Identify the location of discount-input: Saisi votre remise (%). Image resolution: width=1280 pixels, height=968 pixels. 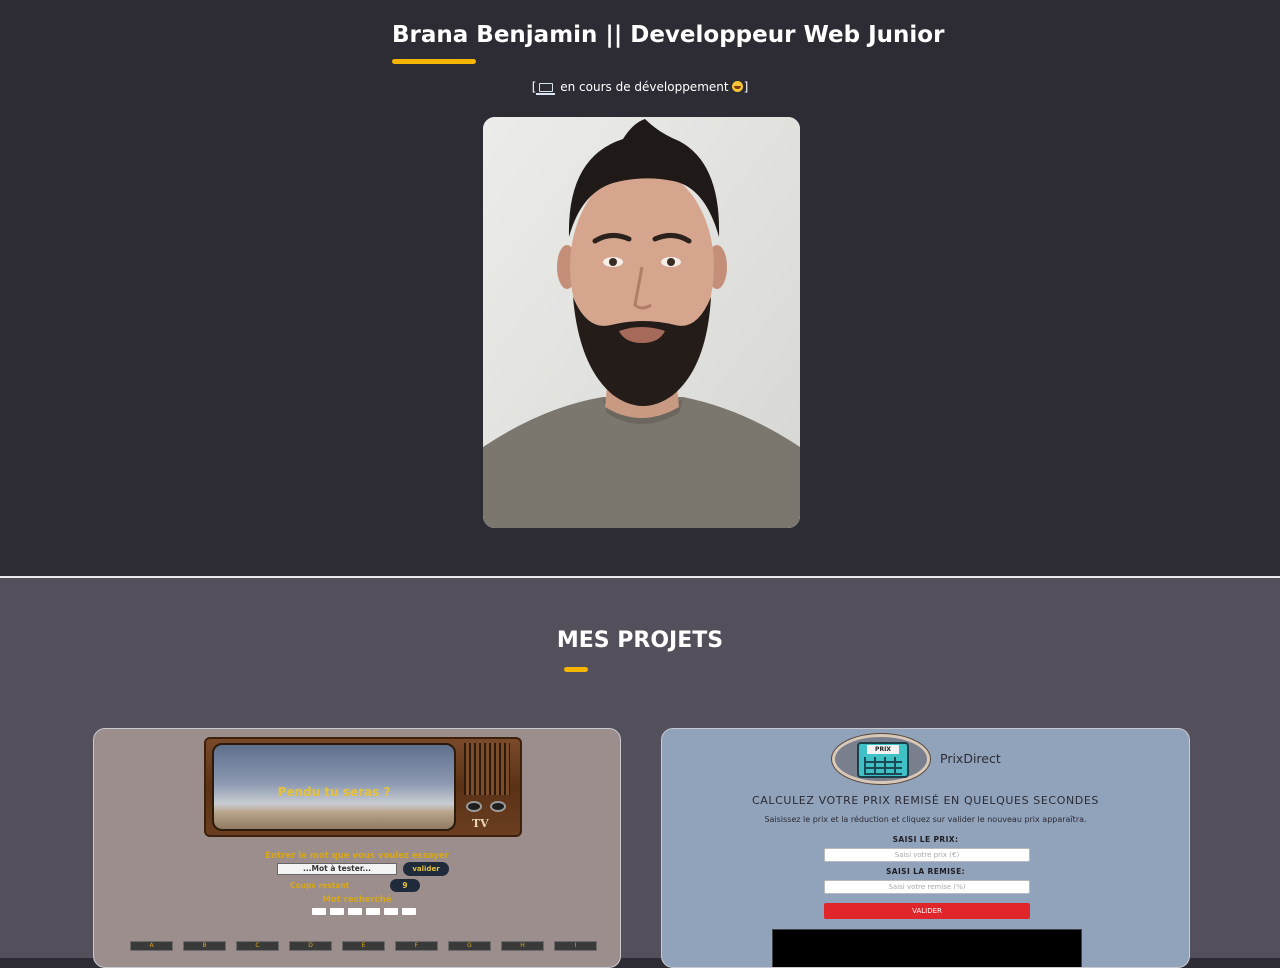
(927, 887).